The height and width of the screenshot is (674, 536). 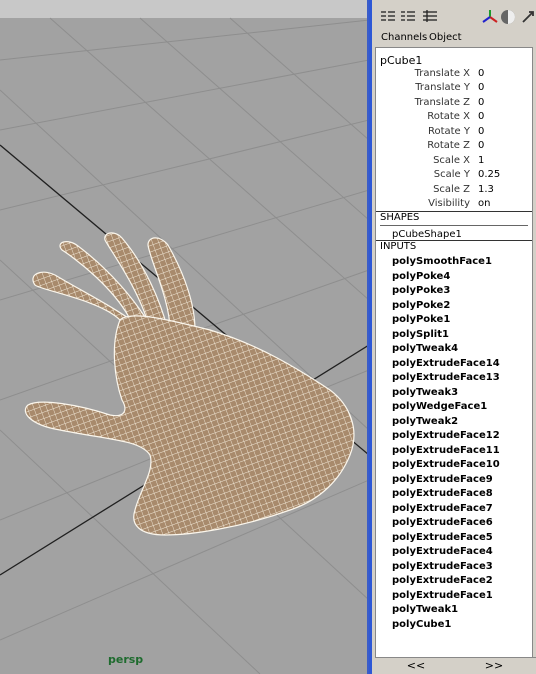 What do you see at coordinates (400, 217) in the screenshot?
I see `shapes-header: SHAPES` at bounding box center [400, 217].